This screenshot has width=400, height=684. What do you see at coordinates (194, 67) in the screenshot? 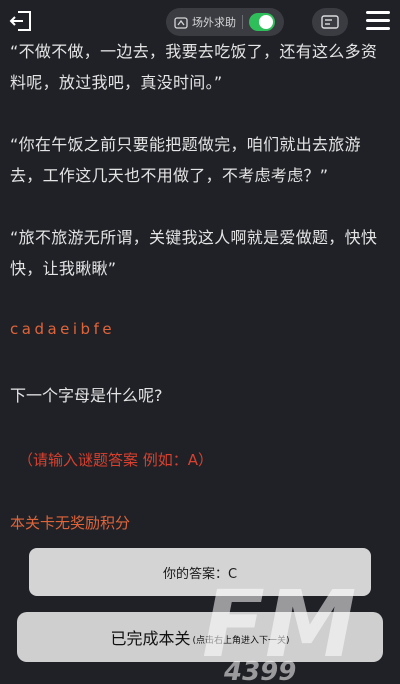
I see `story-paragraph-1: “不做不做，一边去，我要去吃饭了，还有这么多资料呢，放过我吧，真没时间。”` at bounding box center [194, 67].